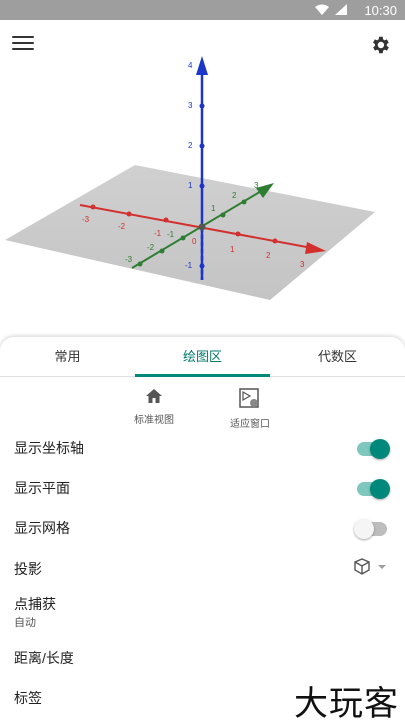  What do you see at coordinates (302, 264) in the screenshot?
I see `x-tick-label: 3` at bounding box center [302, 264].